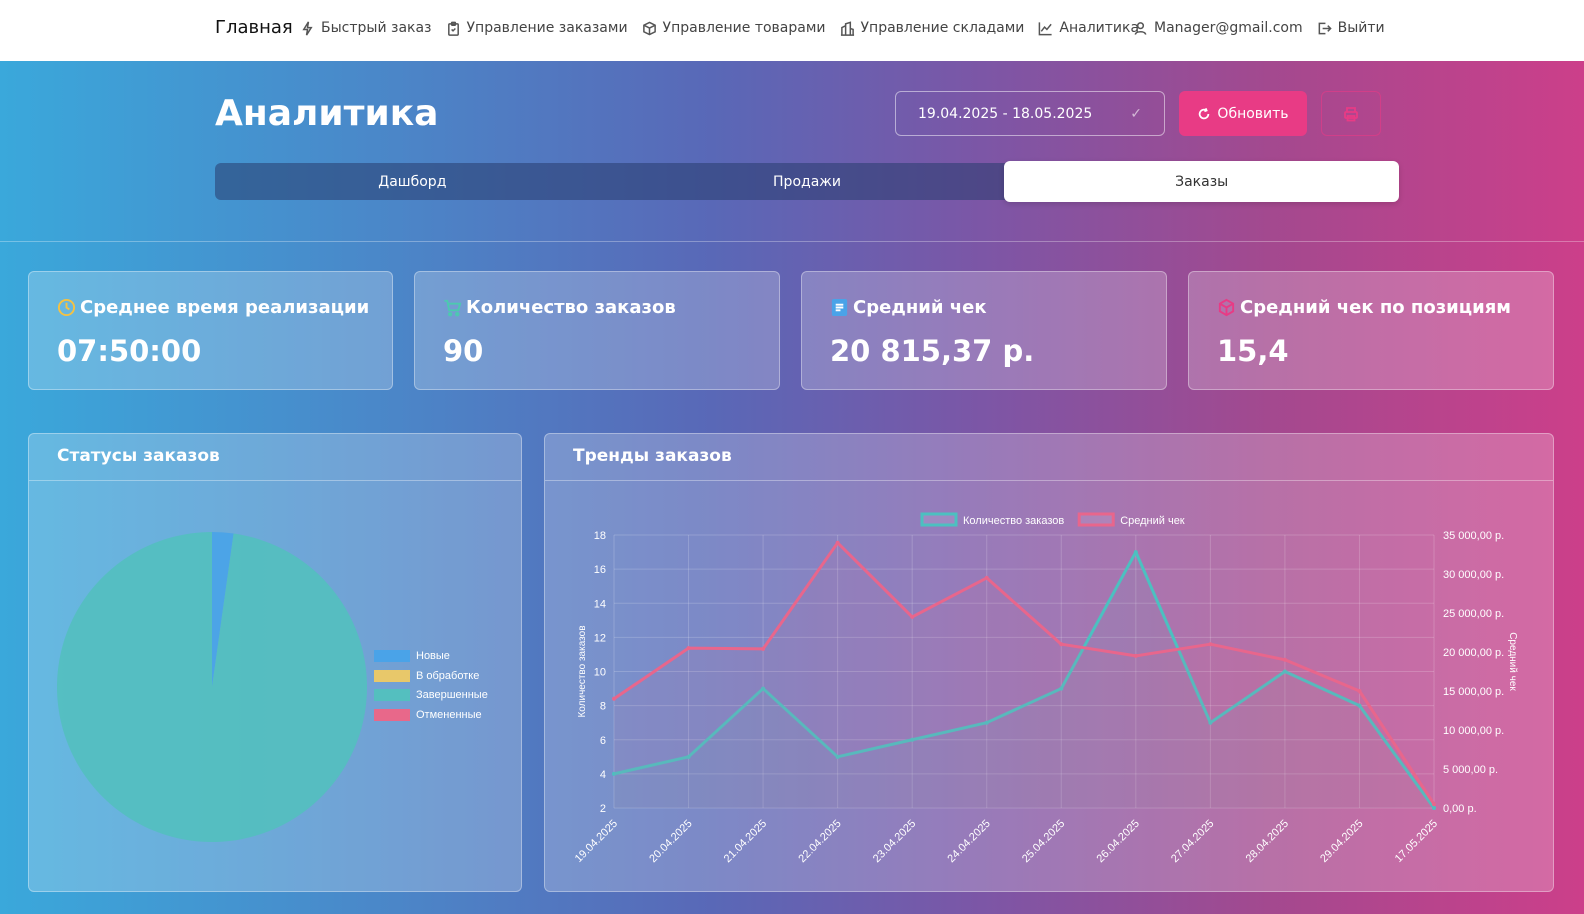 This screenshot has height=914, width=1584. What do you see at coordinates (1325, 28) in the screenshot?
I see `logout-icon` at bounding box center [1325, 28].